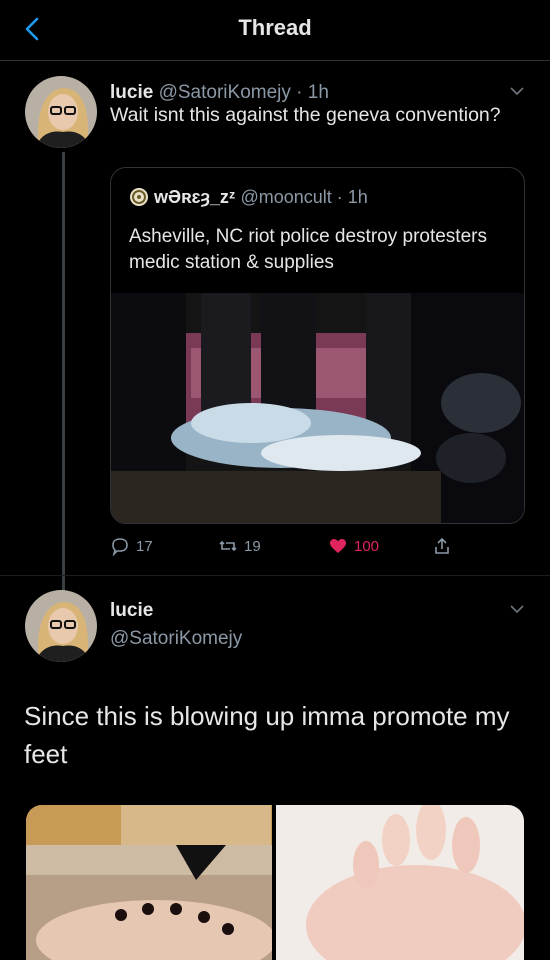 The width and height of the screenshot is (550, 960). I want to click on share-button, so click(442, 546).